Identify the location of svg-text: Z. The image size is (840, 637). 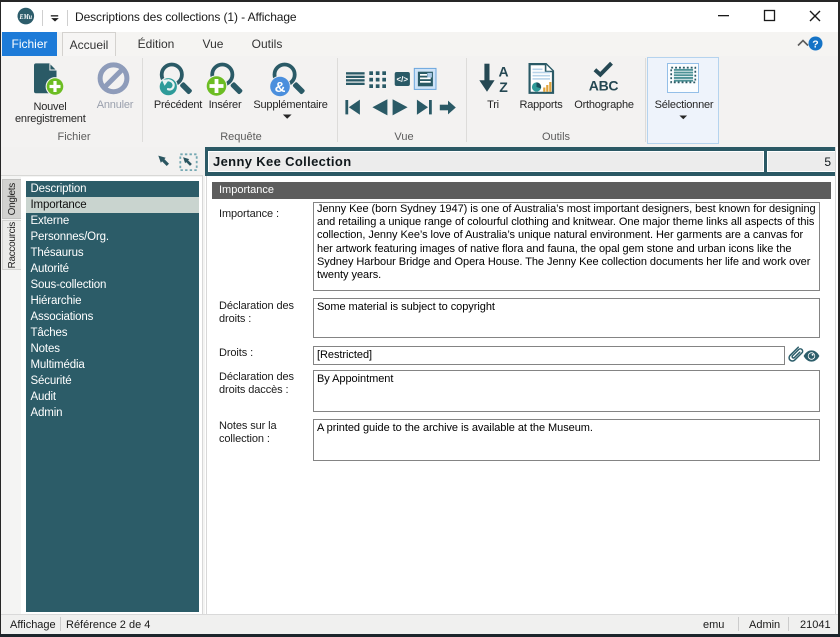
(503, 87).